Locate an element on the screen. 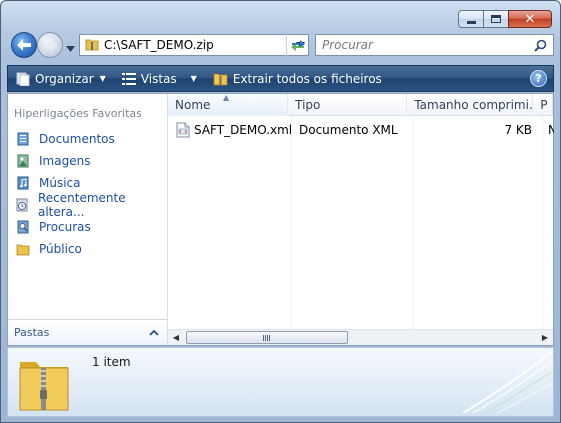 This screenshot has width=561, height=423. sort-ascending-icon: ▲ is located at coordinates (226, 98).